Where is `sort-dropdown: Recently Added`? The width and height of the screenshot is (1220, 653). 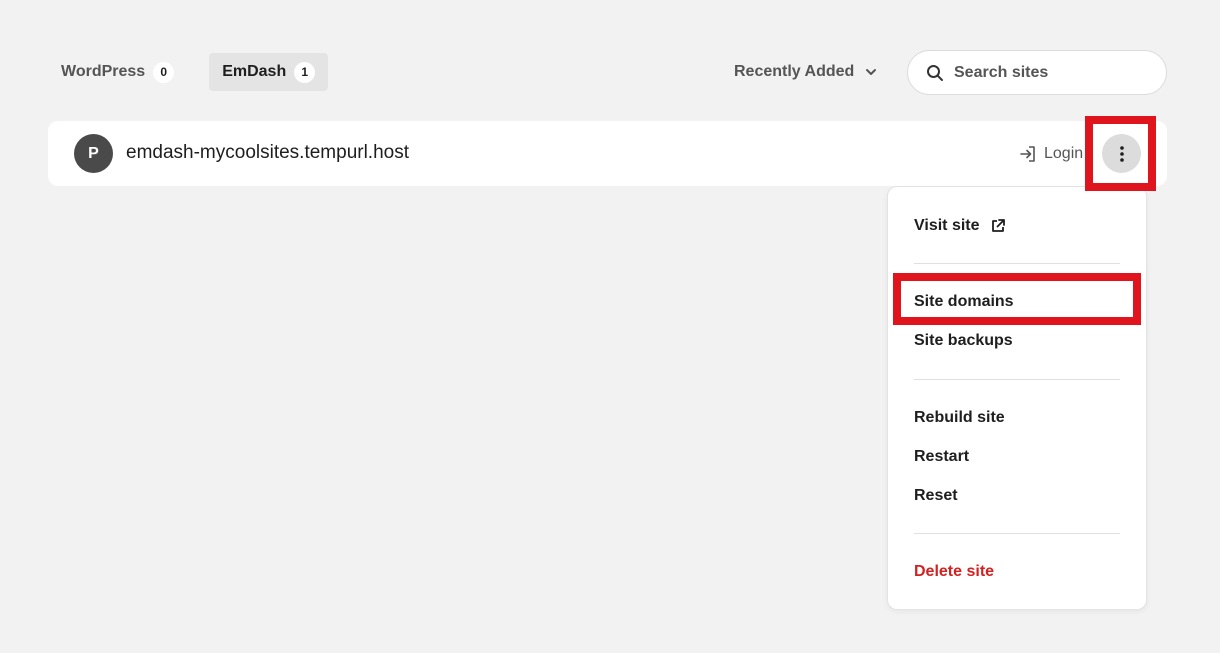 sort-dropdown: Recently Added is located at coordinates (806, 72).